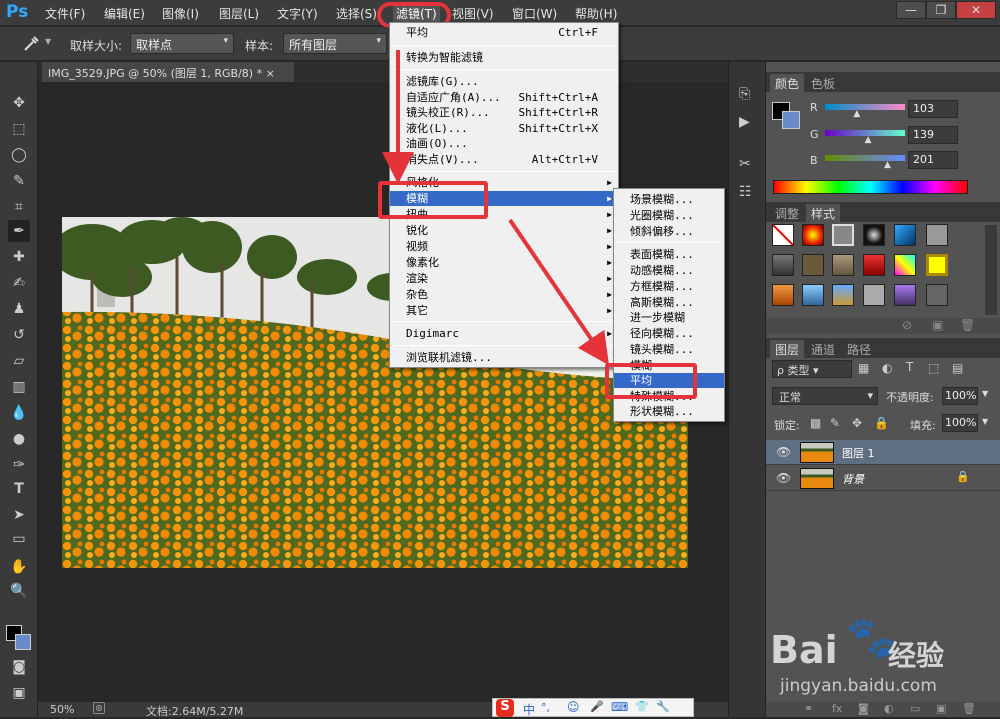  What do you see at coordinates (19, 591) in the screenshot?
I see `zoom-tool-icon: 🔍` at bounding box center [19, 591].